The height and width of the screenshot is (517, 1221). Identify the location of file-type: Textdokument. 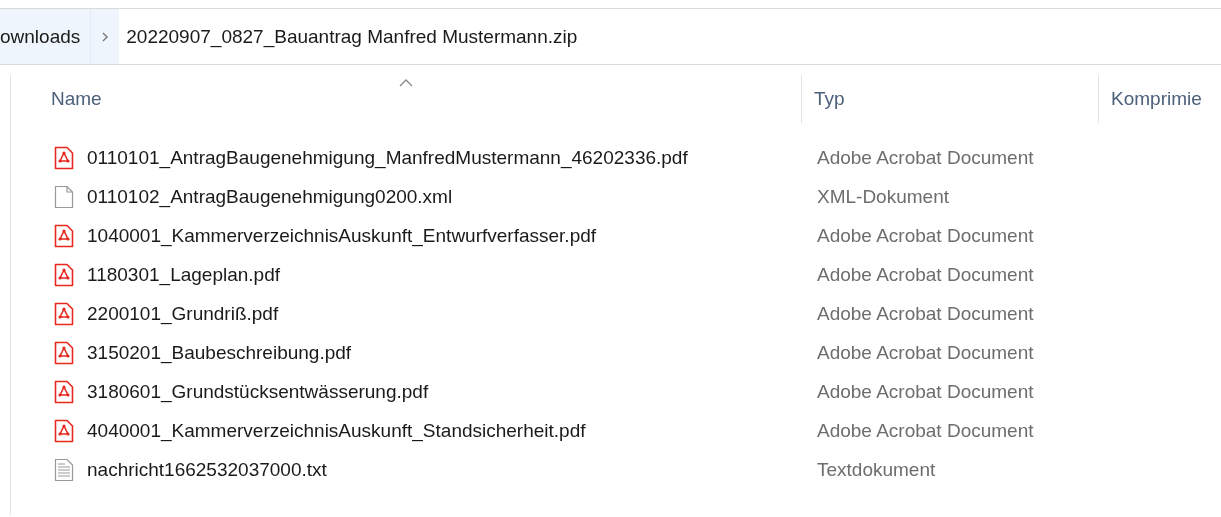
(876, 469).